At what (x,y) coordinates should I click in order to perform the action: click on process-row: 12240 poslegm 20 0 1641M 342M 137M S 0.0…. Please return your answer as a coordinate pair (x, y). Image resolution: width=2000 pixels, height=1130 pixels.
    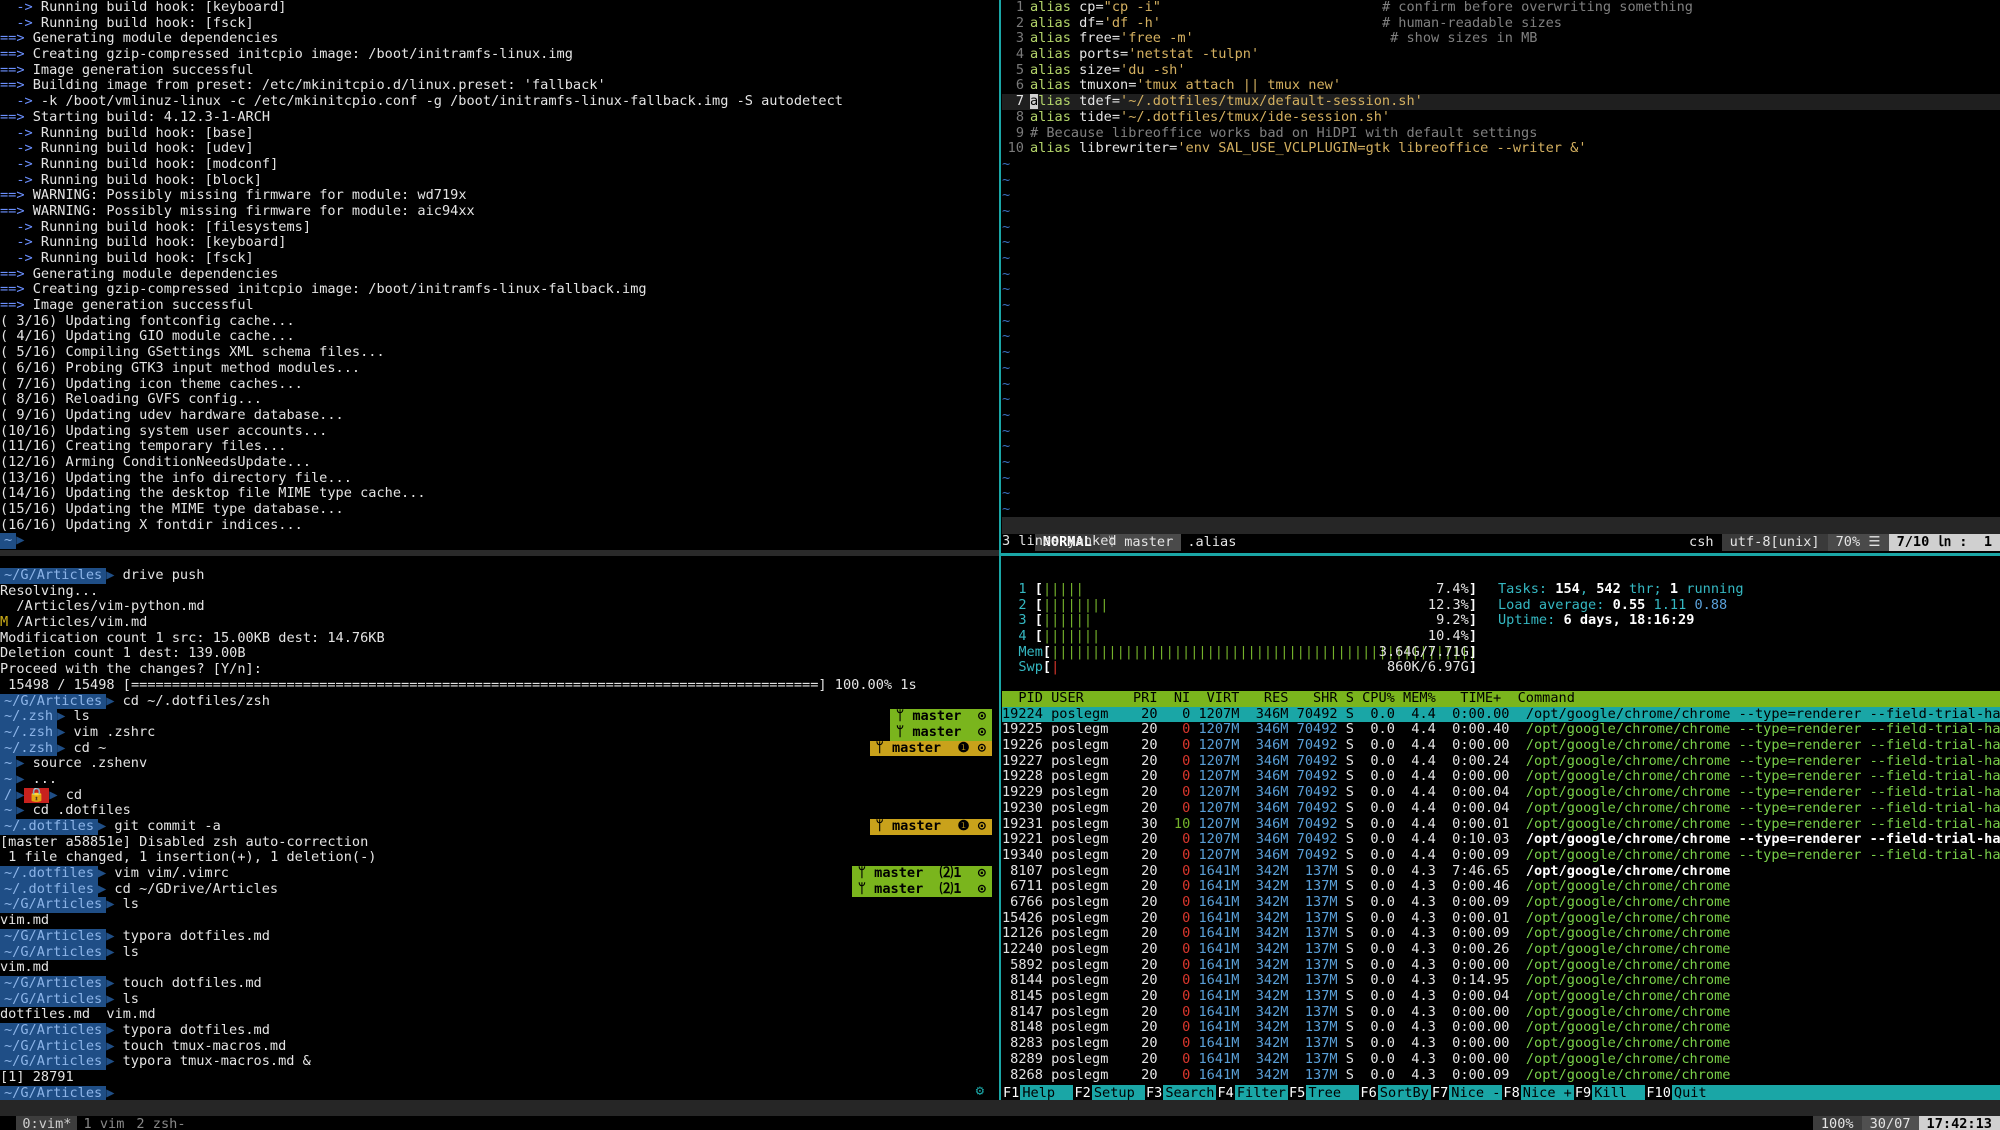
    Looking at the image, I should click on (1501, 950).